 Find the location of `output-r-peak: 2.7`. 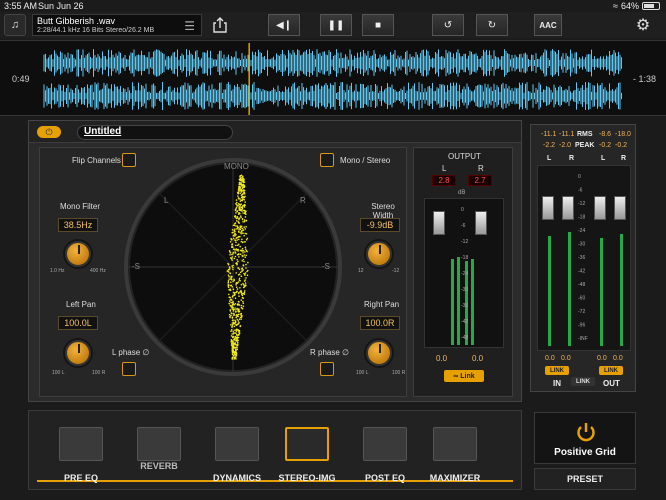

output-r-peak: 2.7 is located at coordinates (480, 180).